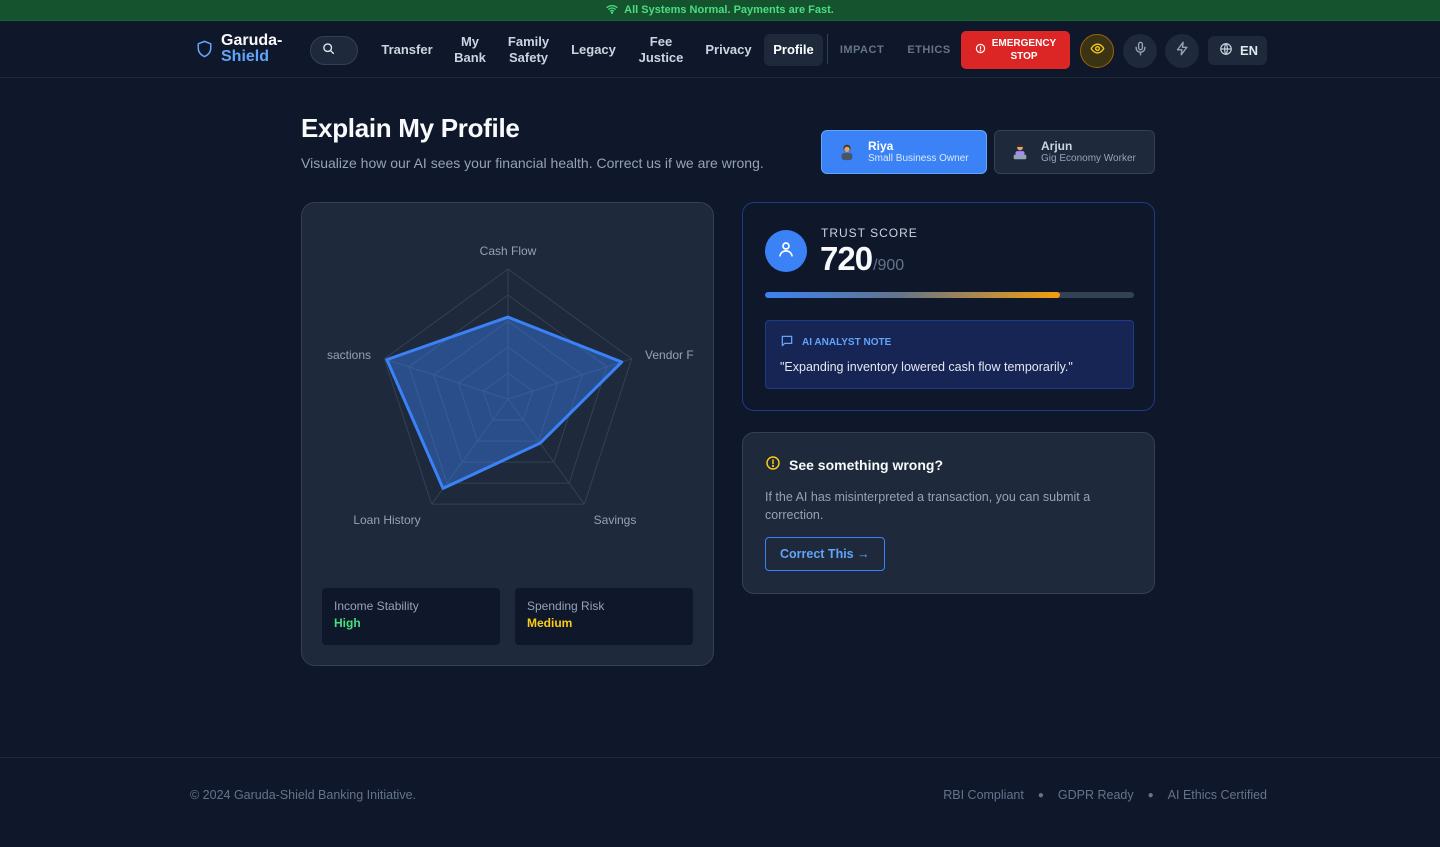 This screenshot has width=1440, height=847. What do you see at coordinates (303, 795) in the screenshot?
I see `copyright-text: © 2024 Garuda-Shield Banking Initiative.` at bounding box center [303, 795].